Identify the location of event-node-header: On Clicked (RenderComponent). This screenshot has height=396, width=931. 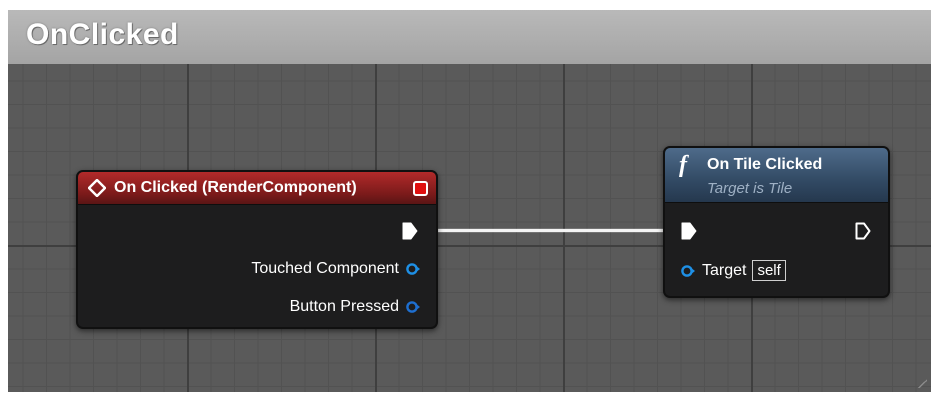
(257, 188).